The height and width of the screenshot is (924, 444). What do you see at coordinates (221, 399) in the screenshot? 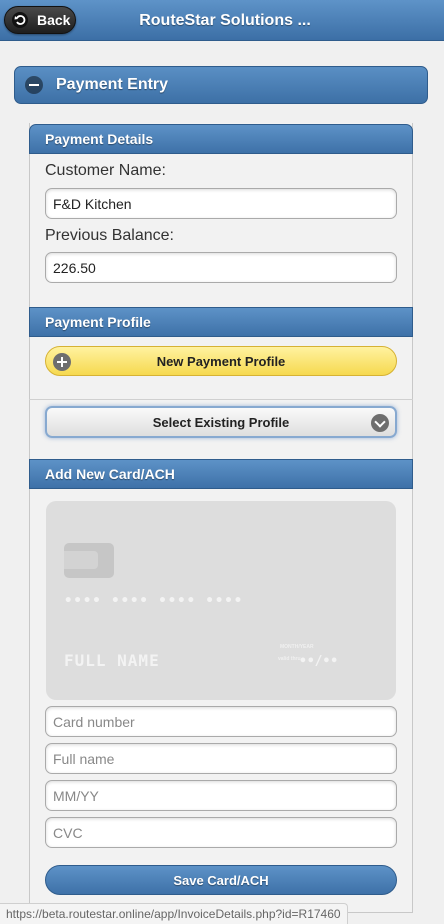
I see `section-divider` at bounding box center [221, 399].